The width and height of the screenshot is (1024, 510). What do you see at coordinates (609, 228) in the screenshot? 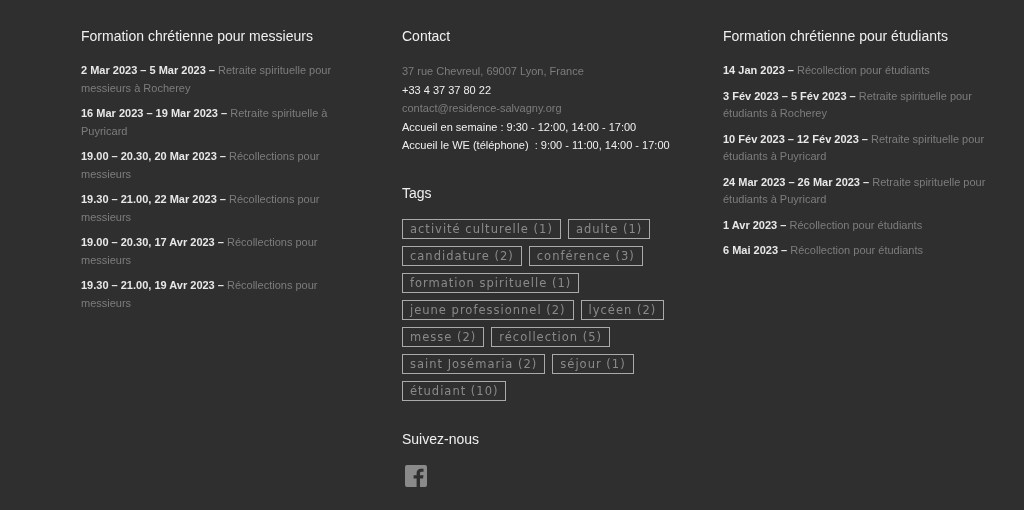
I see `tag-link: adulte (1)` at bounding box center [609, 228].